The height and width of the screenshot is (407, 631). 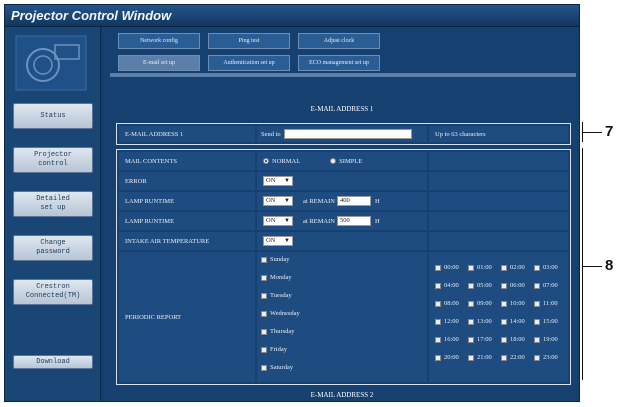 I want to click on sidebar-item-detailed-setup: Detailed set up, so click(x=53, y=204).